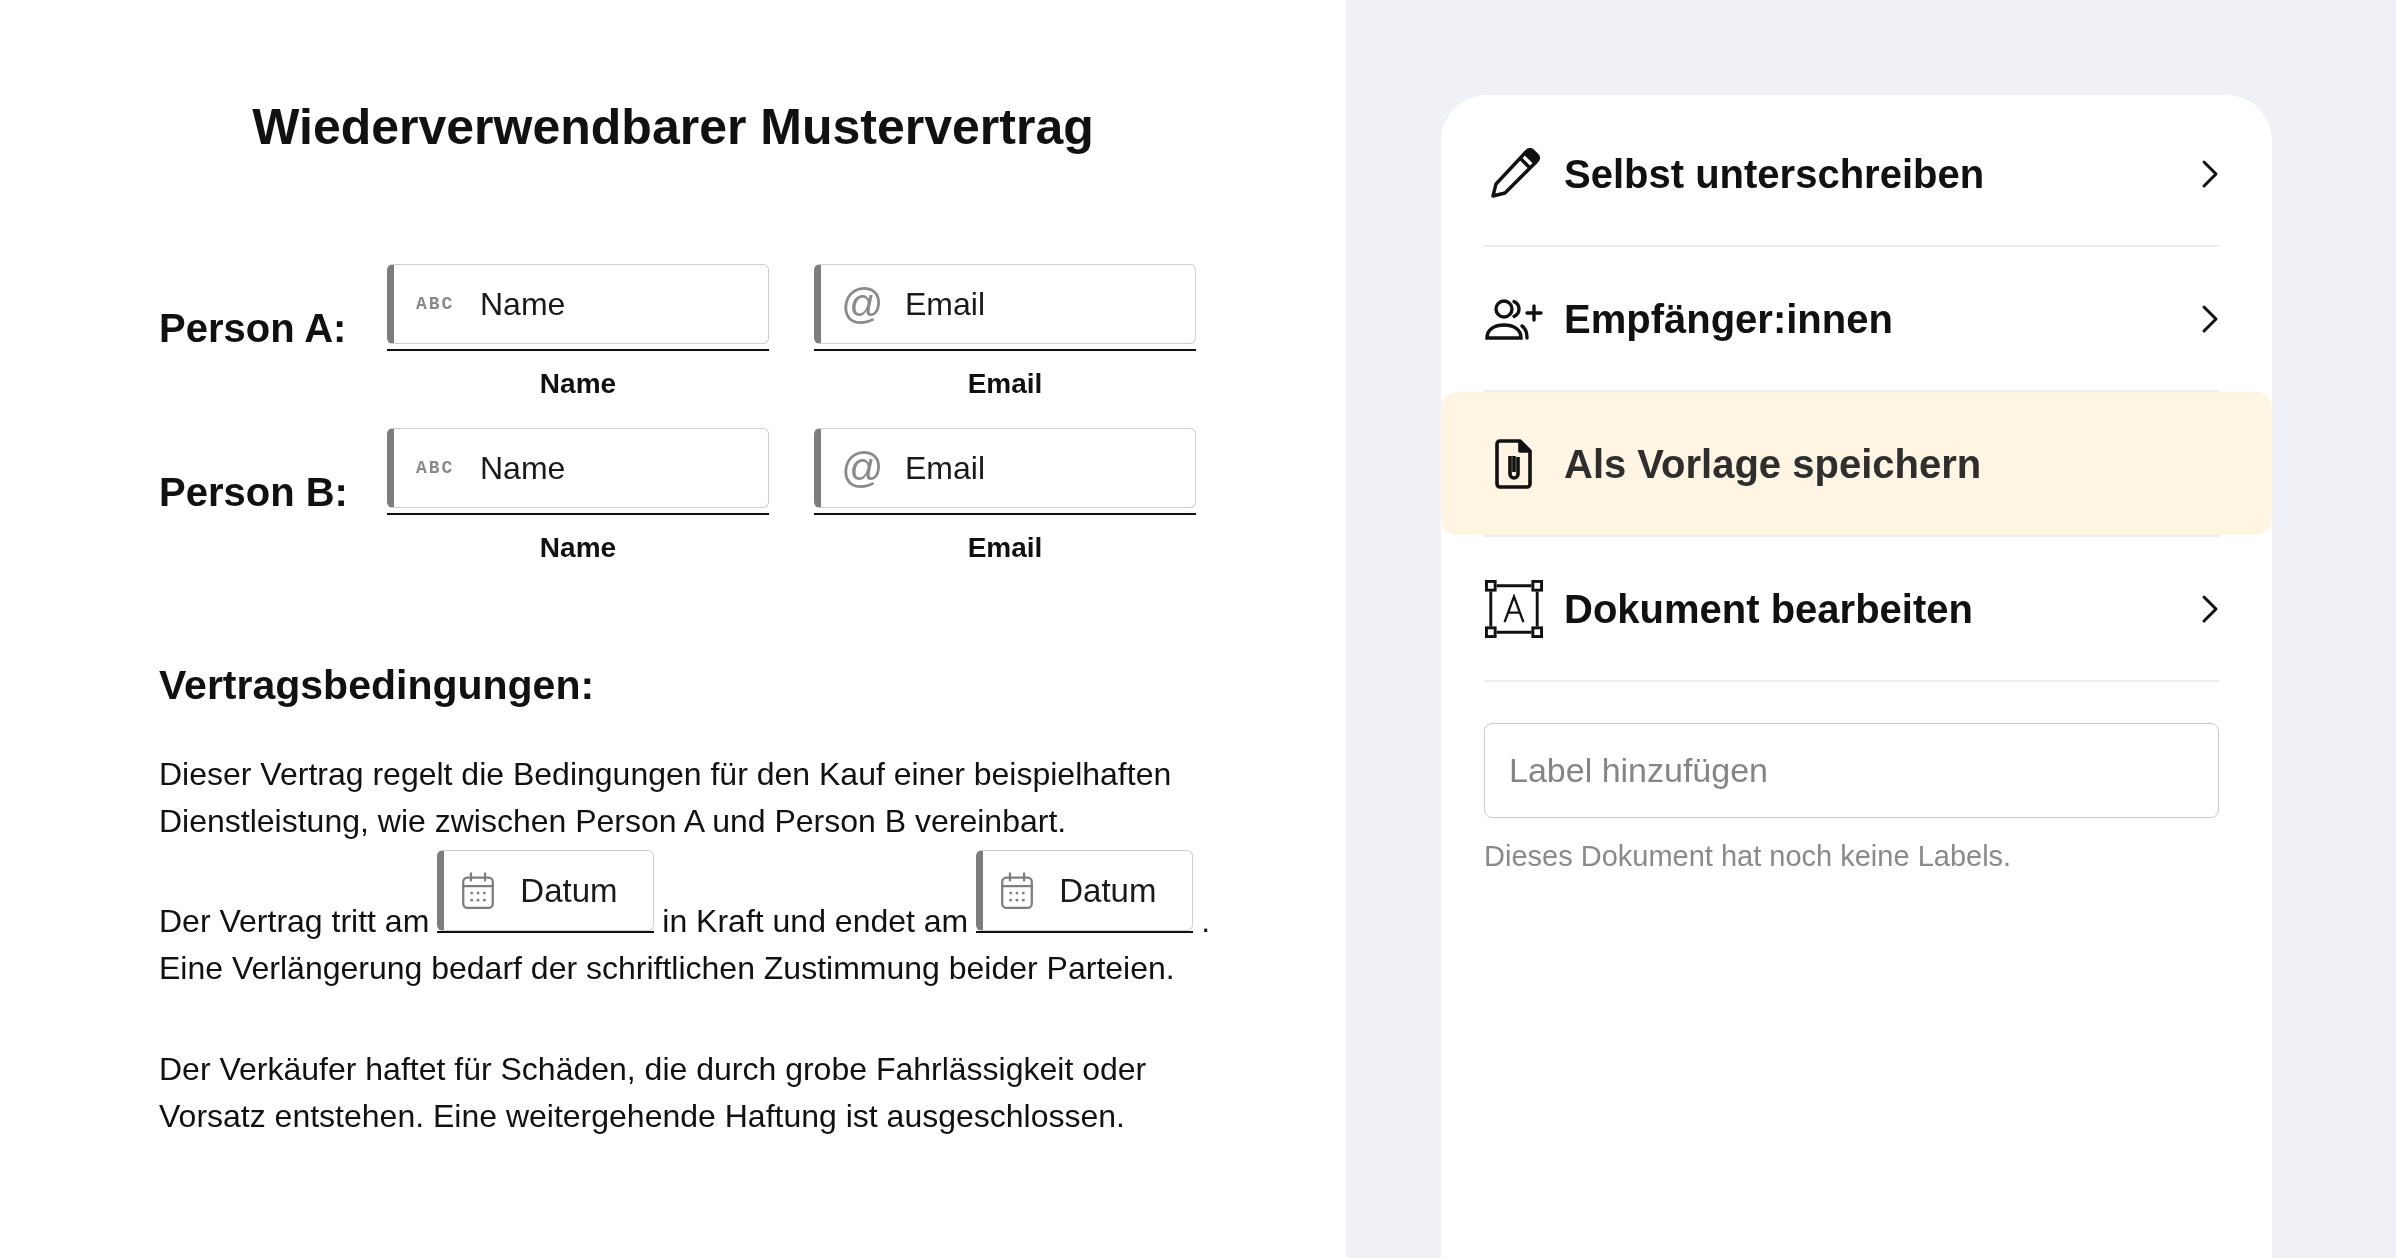 The width and height of the screenshot is (2396, 1258). Describe the element at coordinates (653, 1093) in the screenshot. I see `paragraph-text: Der Verkäufer haftet für Schäden, die durch grobe Fahrlässigkeit oder Vorsatz entstehen. Eine weitergehende Haftung ist ausgeschlossen.` at that location.